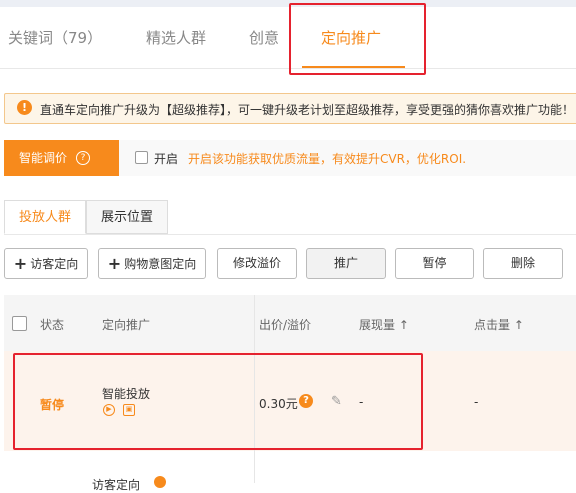 The image size is (576, 493). I want to click on smart-bid-description: 开启该功能获取优质流量，有效提升CVR，优化ROI., so click(327, 159).